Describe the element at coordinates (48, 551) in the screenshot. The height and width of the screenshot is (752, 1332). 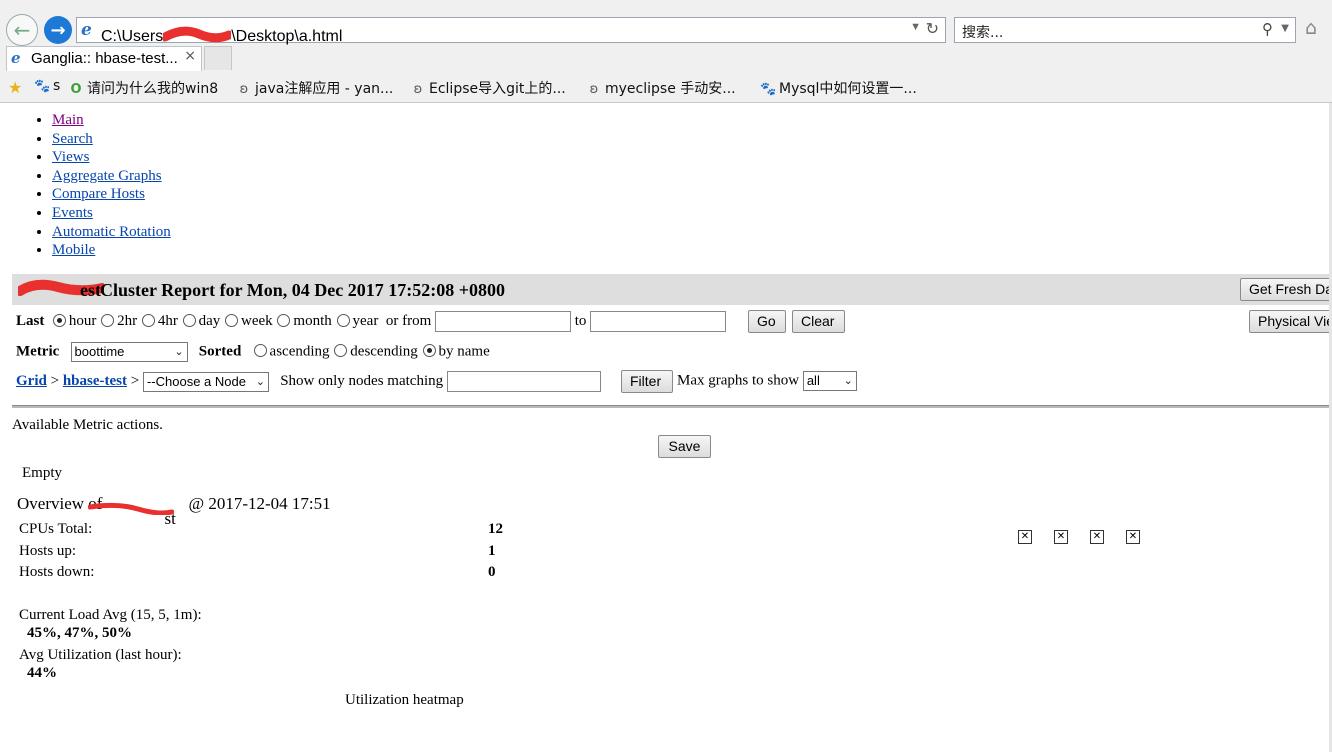
I see `stat-label: Hosts up:` at that location.